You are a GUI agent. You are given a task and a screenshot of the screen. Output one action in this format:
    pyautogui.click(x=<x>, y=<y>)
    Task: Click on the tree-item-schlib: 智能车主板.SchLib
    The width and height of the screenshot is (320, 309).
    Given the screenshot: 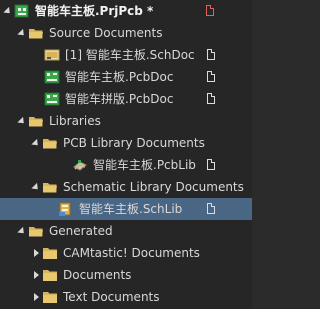 What is the action you would take?
    pyautogui.click(x=126, y=209)
    